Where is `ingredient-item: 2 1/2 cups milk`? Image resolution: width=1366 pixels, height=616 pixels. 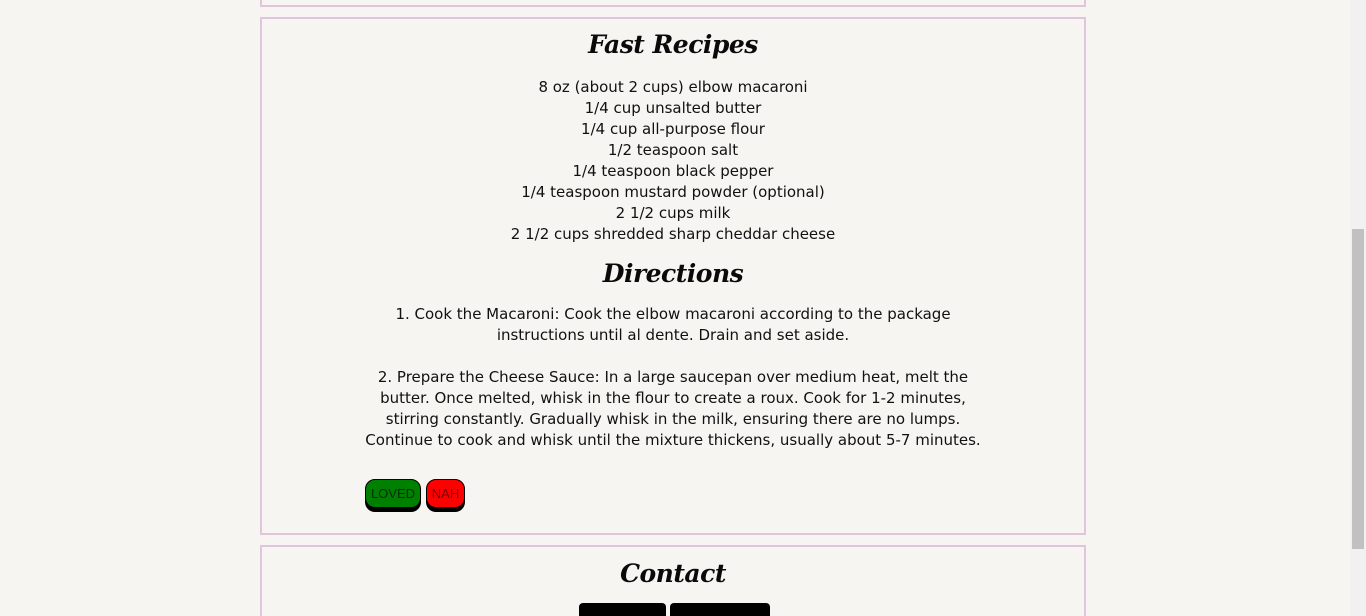 ingredient-item: 2 1/2 cups milk is located at coordinates (673, 213).